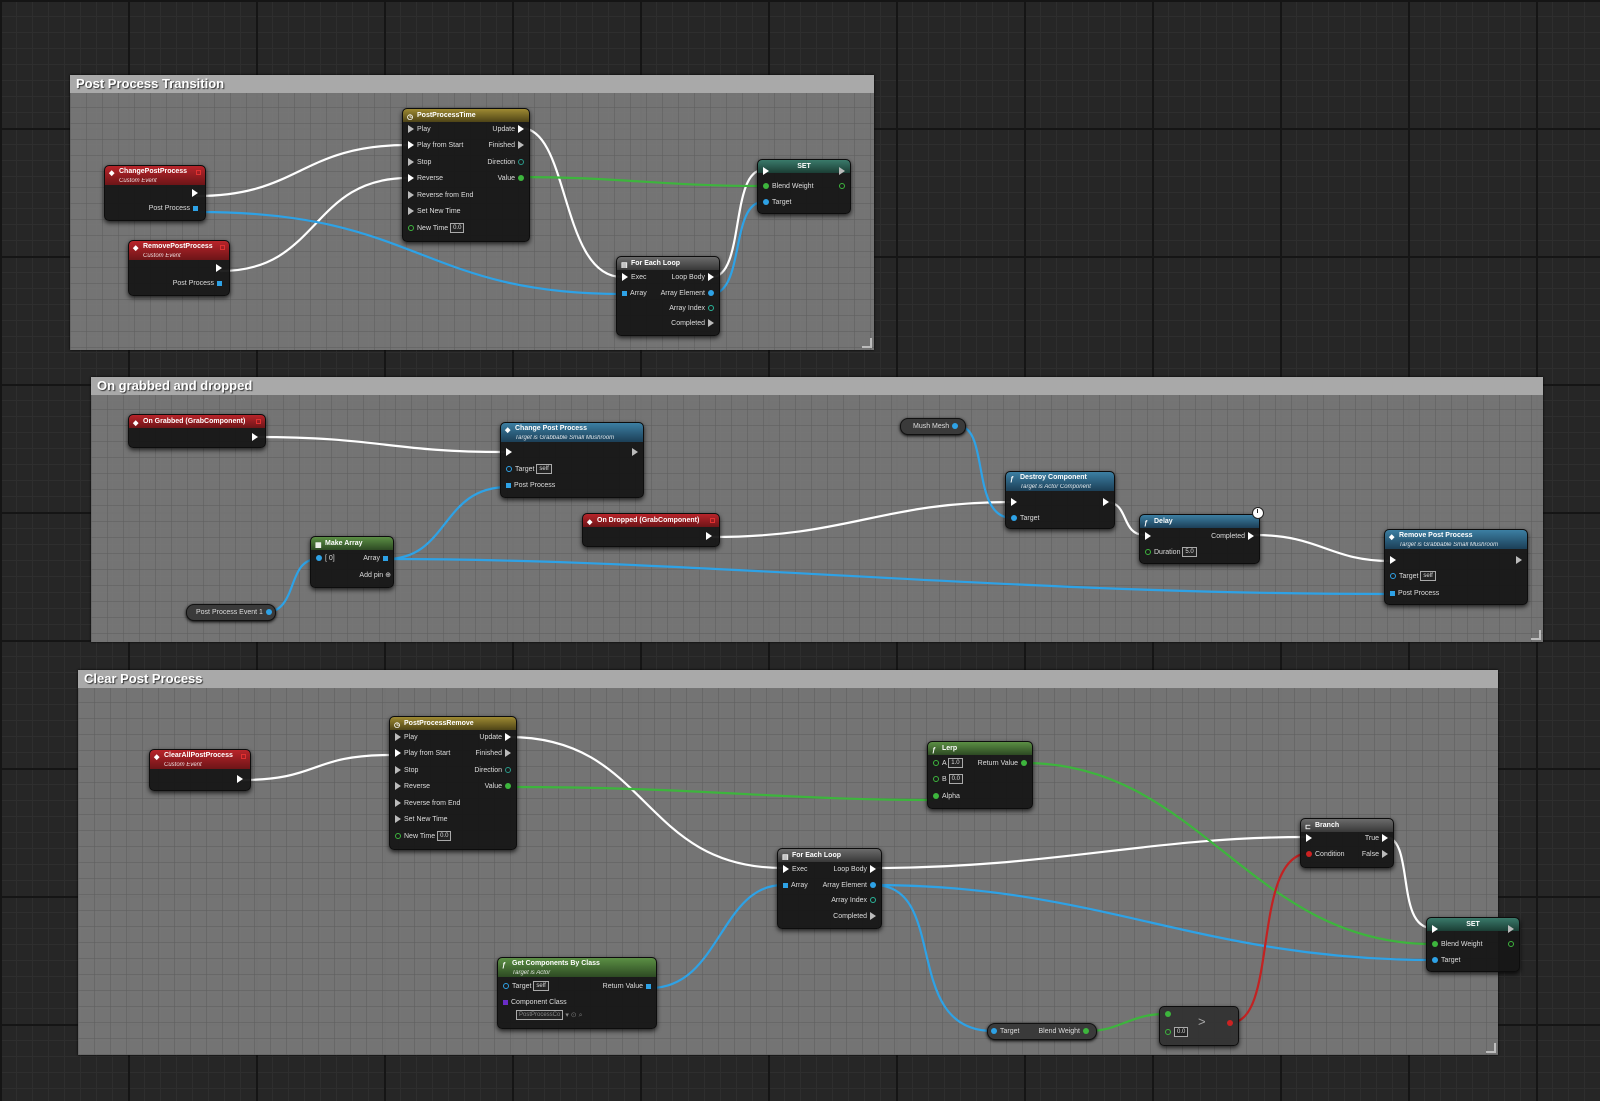 Image resolution: width=1600 pixels, height=1101 pixels. What do you see at coordinates (1385, 838) in the screenshot?
I see `exec-out-pin-true` at bounding box center [1385, 838].